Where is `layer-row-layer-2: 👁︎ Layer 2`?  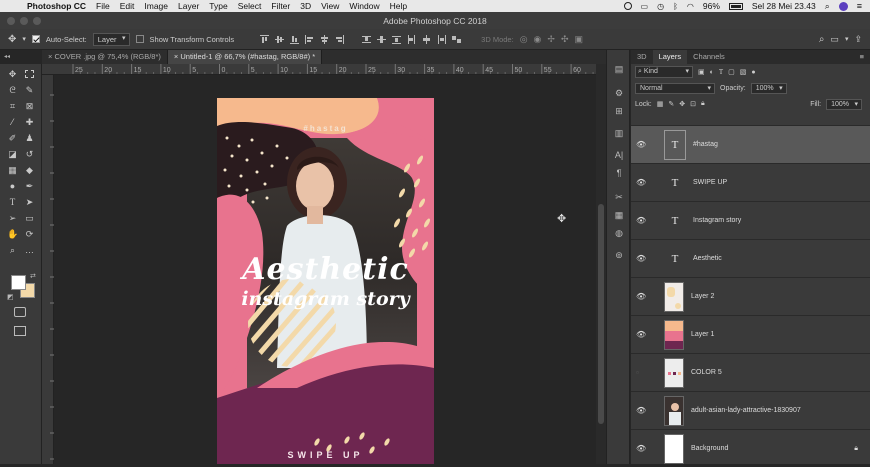
layer-row-layer-2: 👁︎ Layer 2 is located at coordinates (750, 296).